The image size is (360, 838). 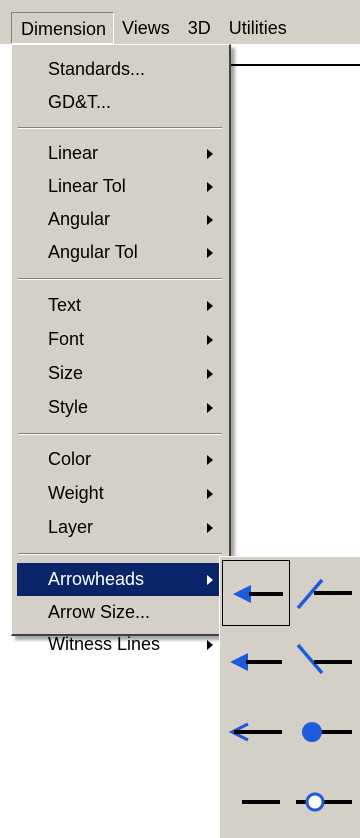 I want to click on open-circle-icon, so click(x=326, y=802).